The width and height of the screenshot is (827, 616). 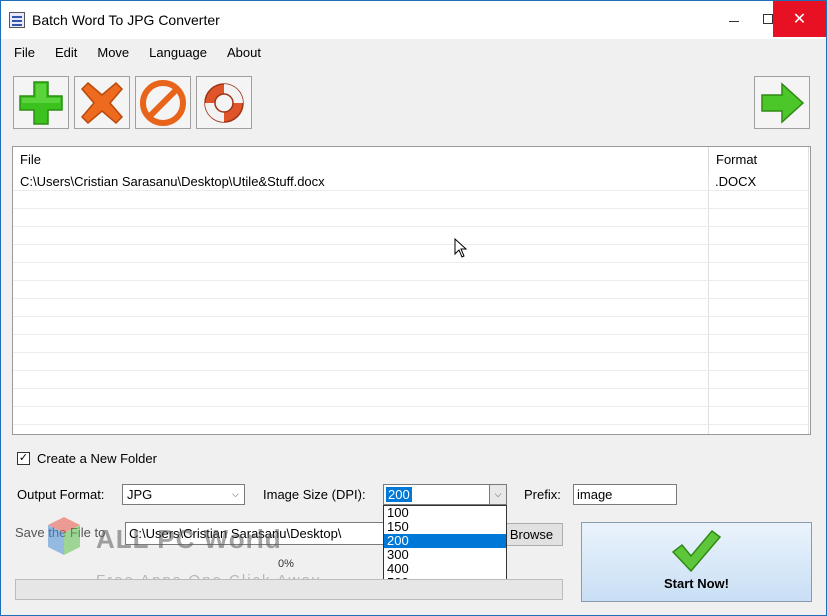 What do you see at coordinates (113, 52) in the screenshot?
I see `menu-move: Move` at bounding box center [113, 52].